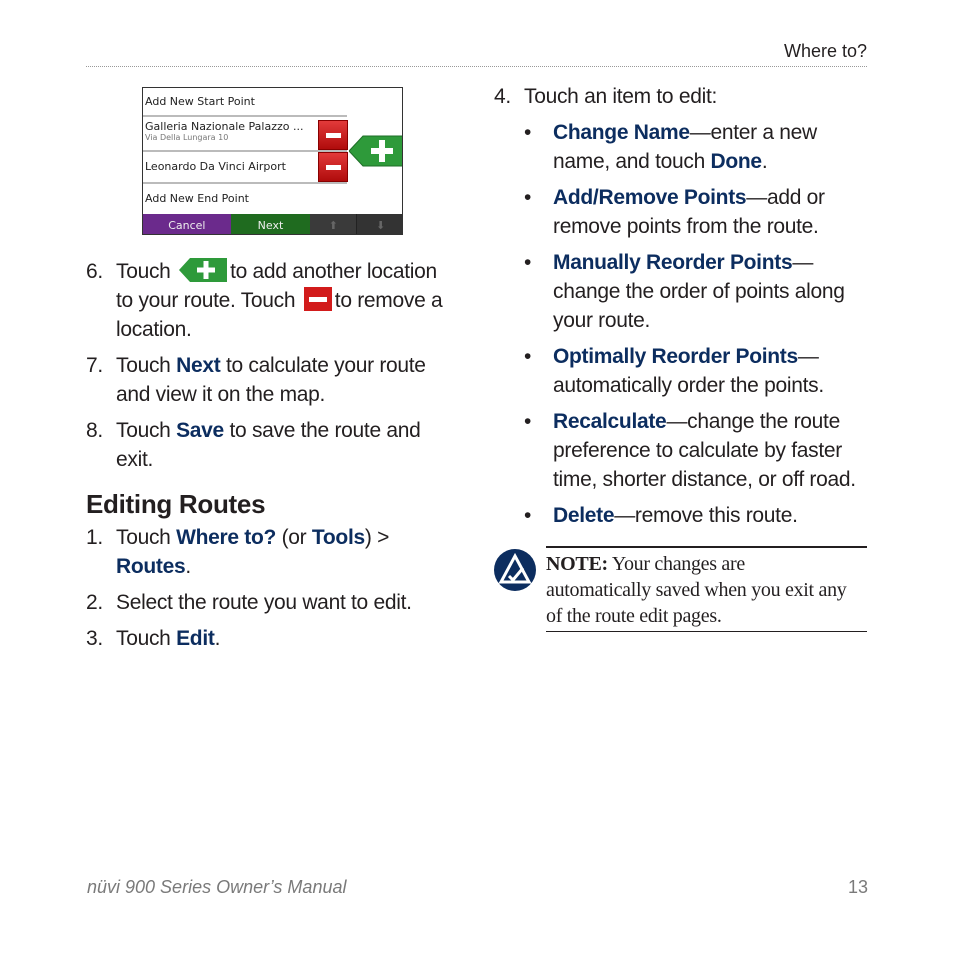 Image resolution: width=954 pixels, height=954 pixels. What do you see at coordinates (388, 300) in the screenshot?
I see `text: to remove a` at bounding box center [388, 300].